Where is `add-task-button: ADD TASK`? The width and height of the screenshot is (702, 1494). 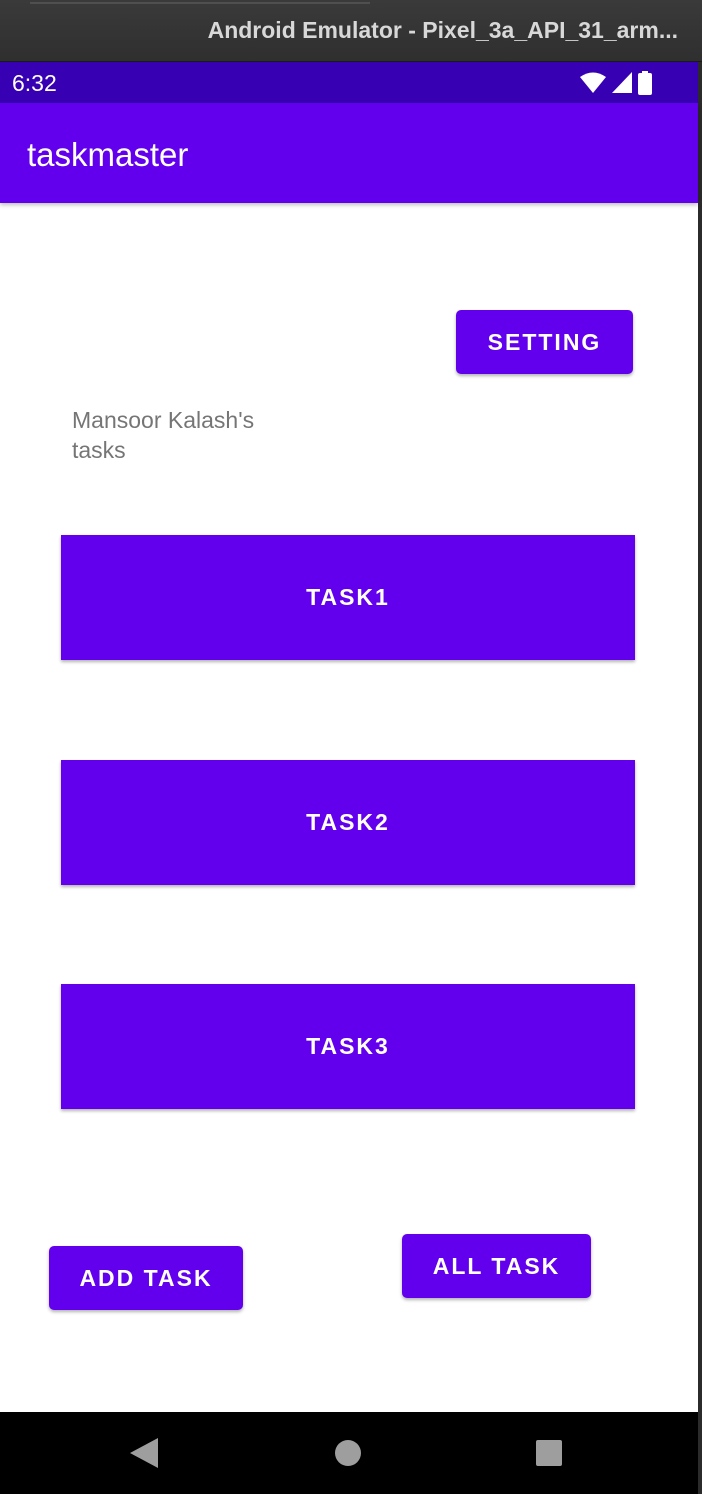
add-task-button: ADD TASK is located at coordinates (146, 1278).